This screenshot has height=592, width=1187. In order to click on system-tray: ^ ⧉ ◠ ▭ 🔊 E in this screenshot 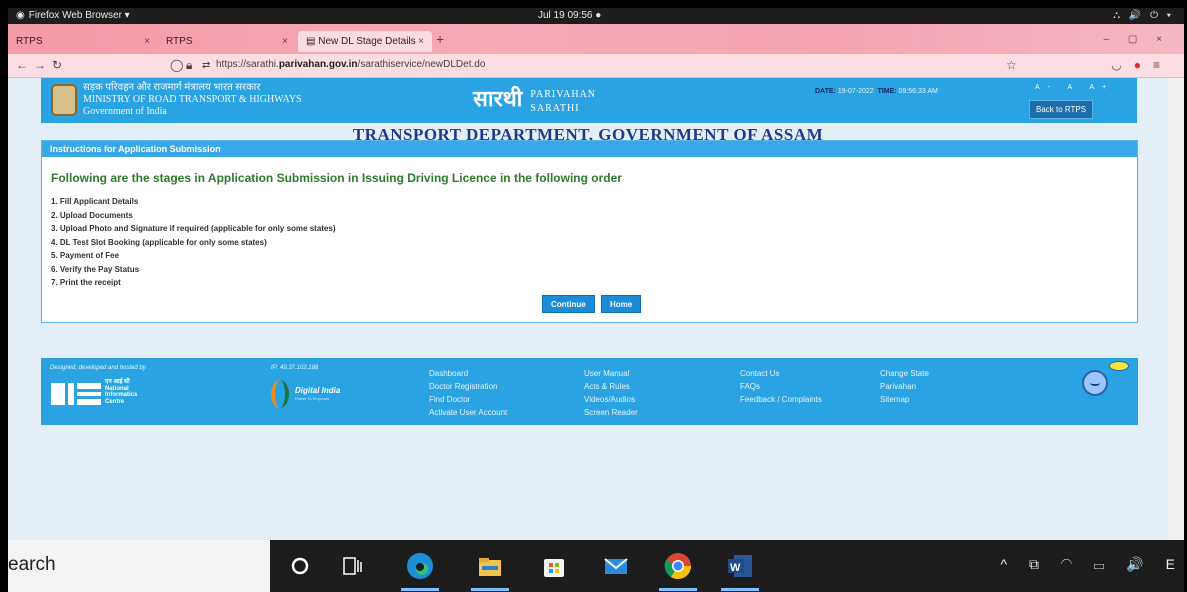, I will do `click(1092, 564)`.